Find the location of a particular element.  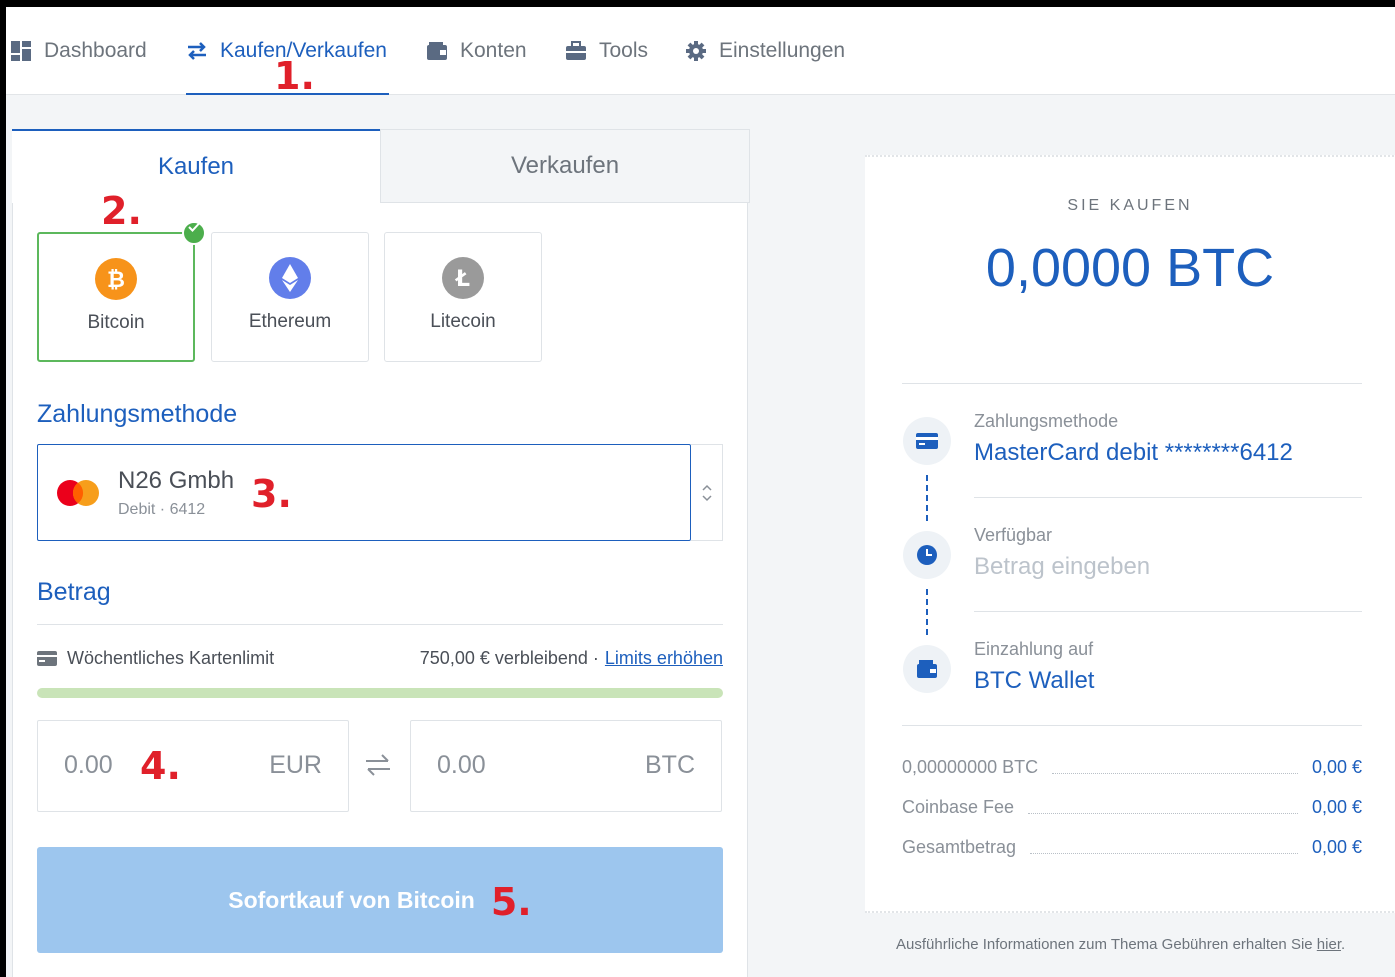

gear-icon is located at coordinates (696, 51).